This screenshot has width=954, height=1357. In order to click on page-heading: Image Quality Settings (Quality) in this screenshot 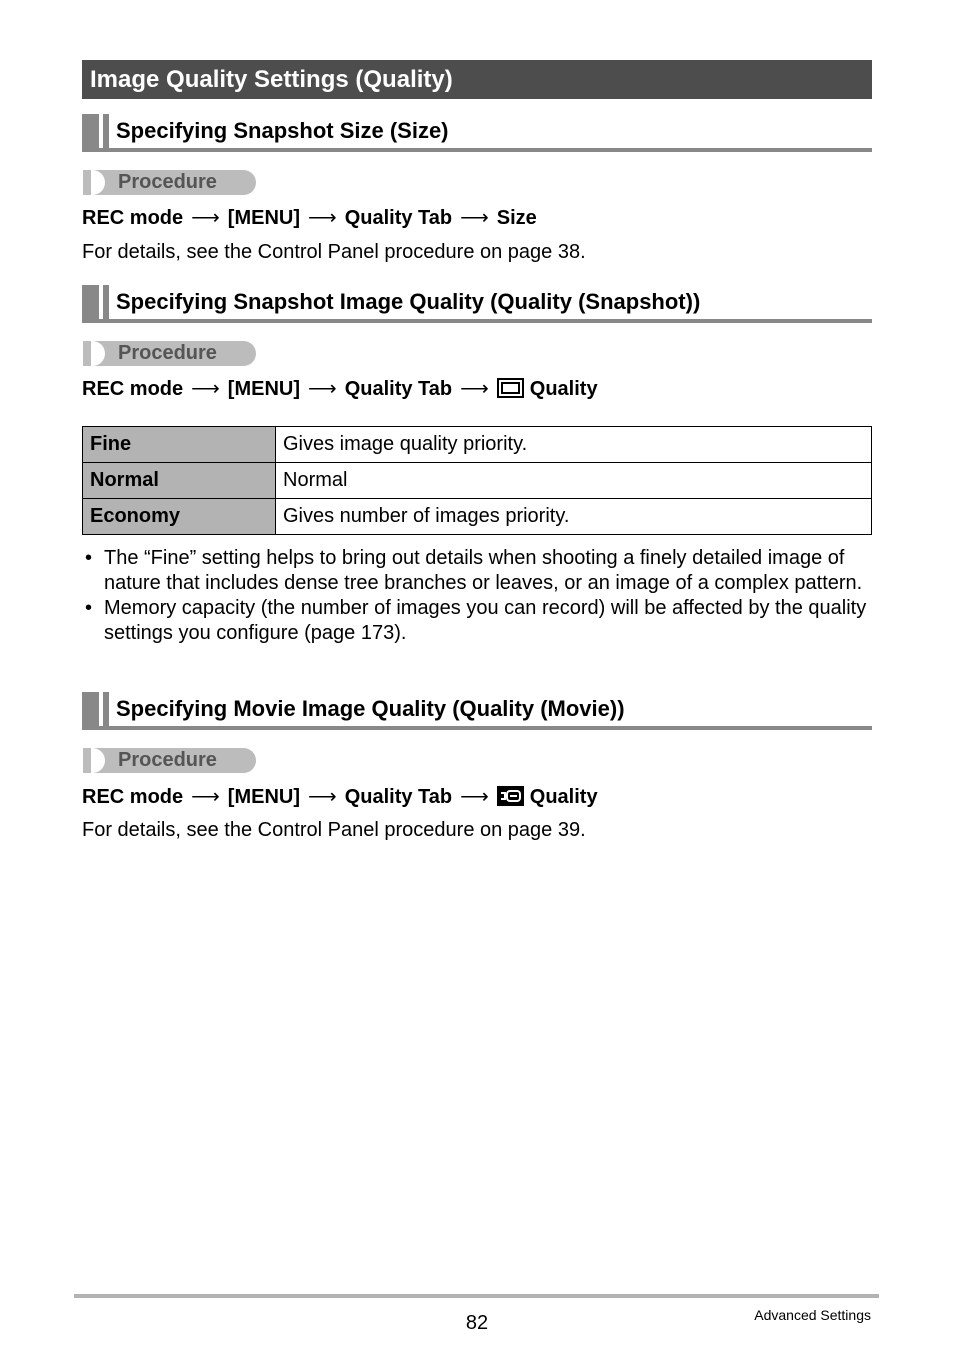, I will do `click(477, 79)`.